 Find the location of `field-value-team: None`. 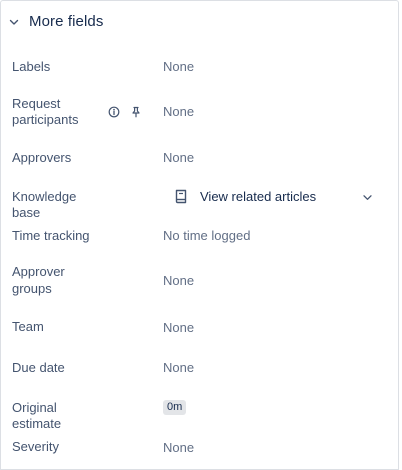

field-value-team: None is located at coordinates (178, 328).